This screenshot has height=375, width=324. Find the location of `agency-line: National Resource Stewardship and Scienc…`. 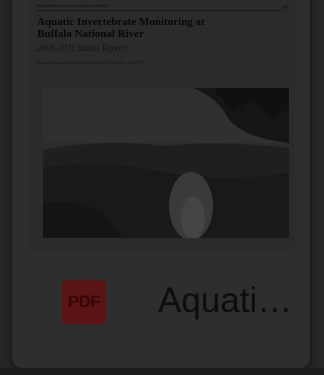

agency-line: National Resource Stewardship and Scienc… is located at coordinates (159, 6).